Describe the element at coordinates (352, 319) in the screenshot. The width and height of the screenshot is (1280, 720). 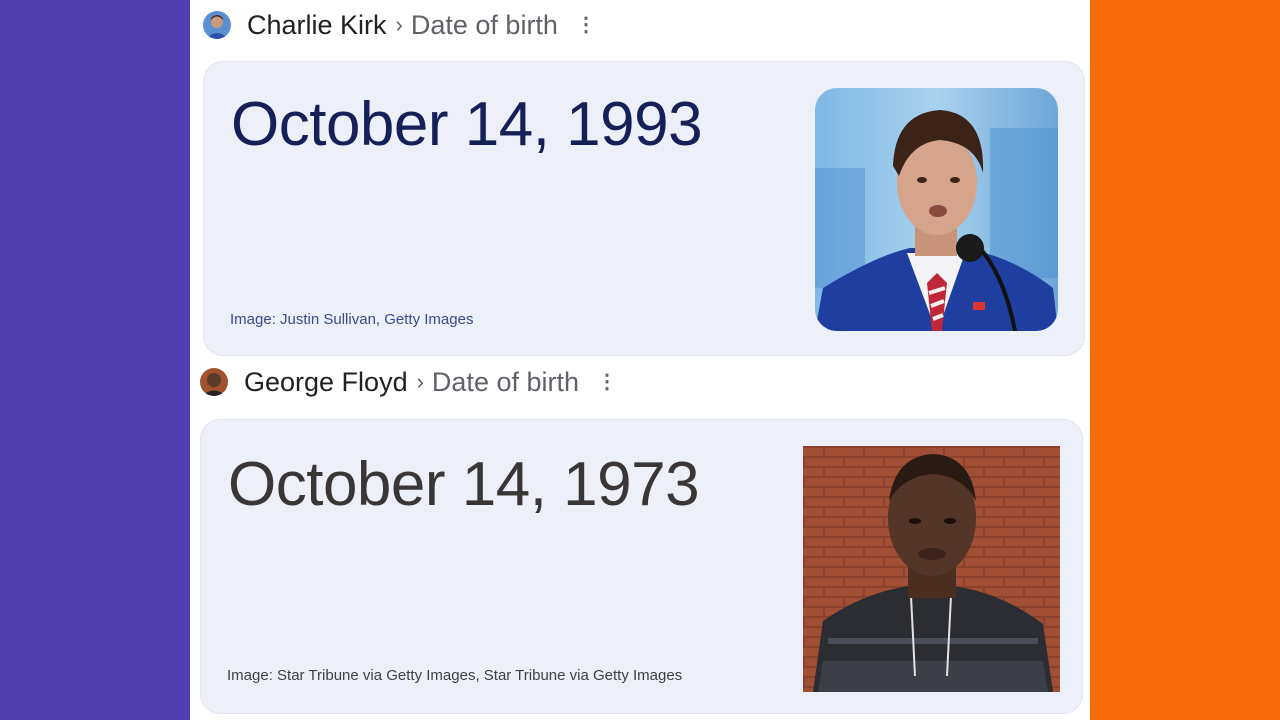
I see `image-credit: Image: Justin Sullivan, Getty Images` at that location.